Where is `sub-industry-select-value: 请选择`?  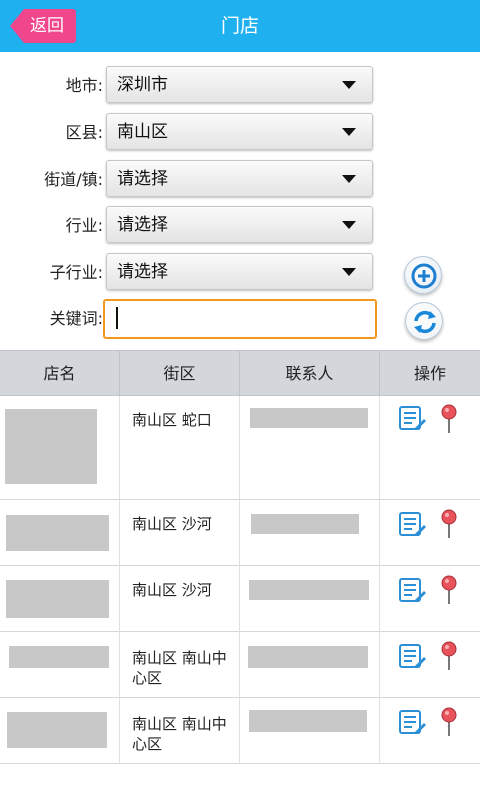 sub-industry-select-value: 请选择 is located at coordinates (142, 272).